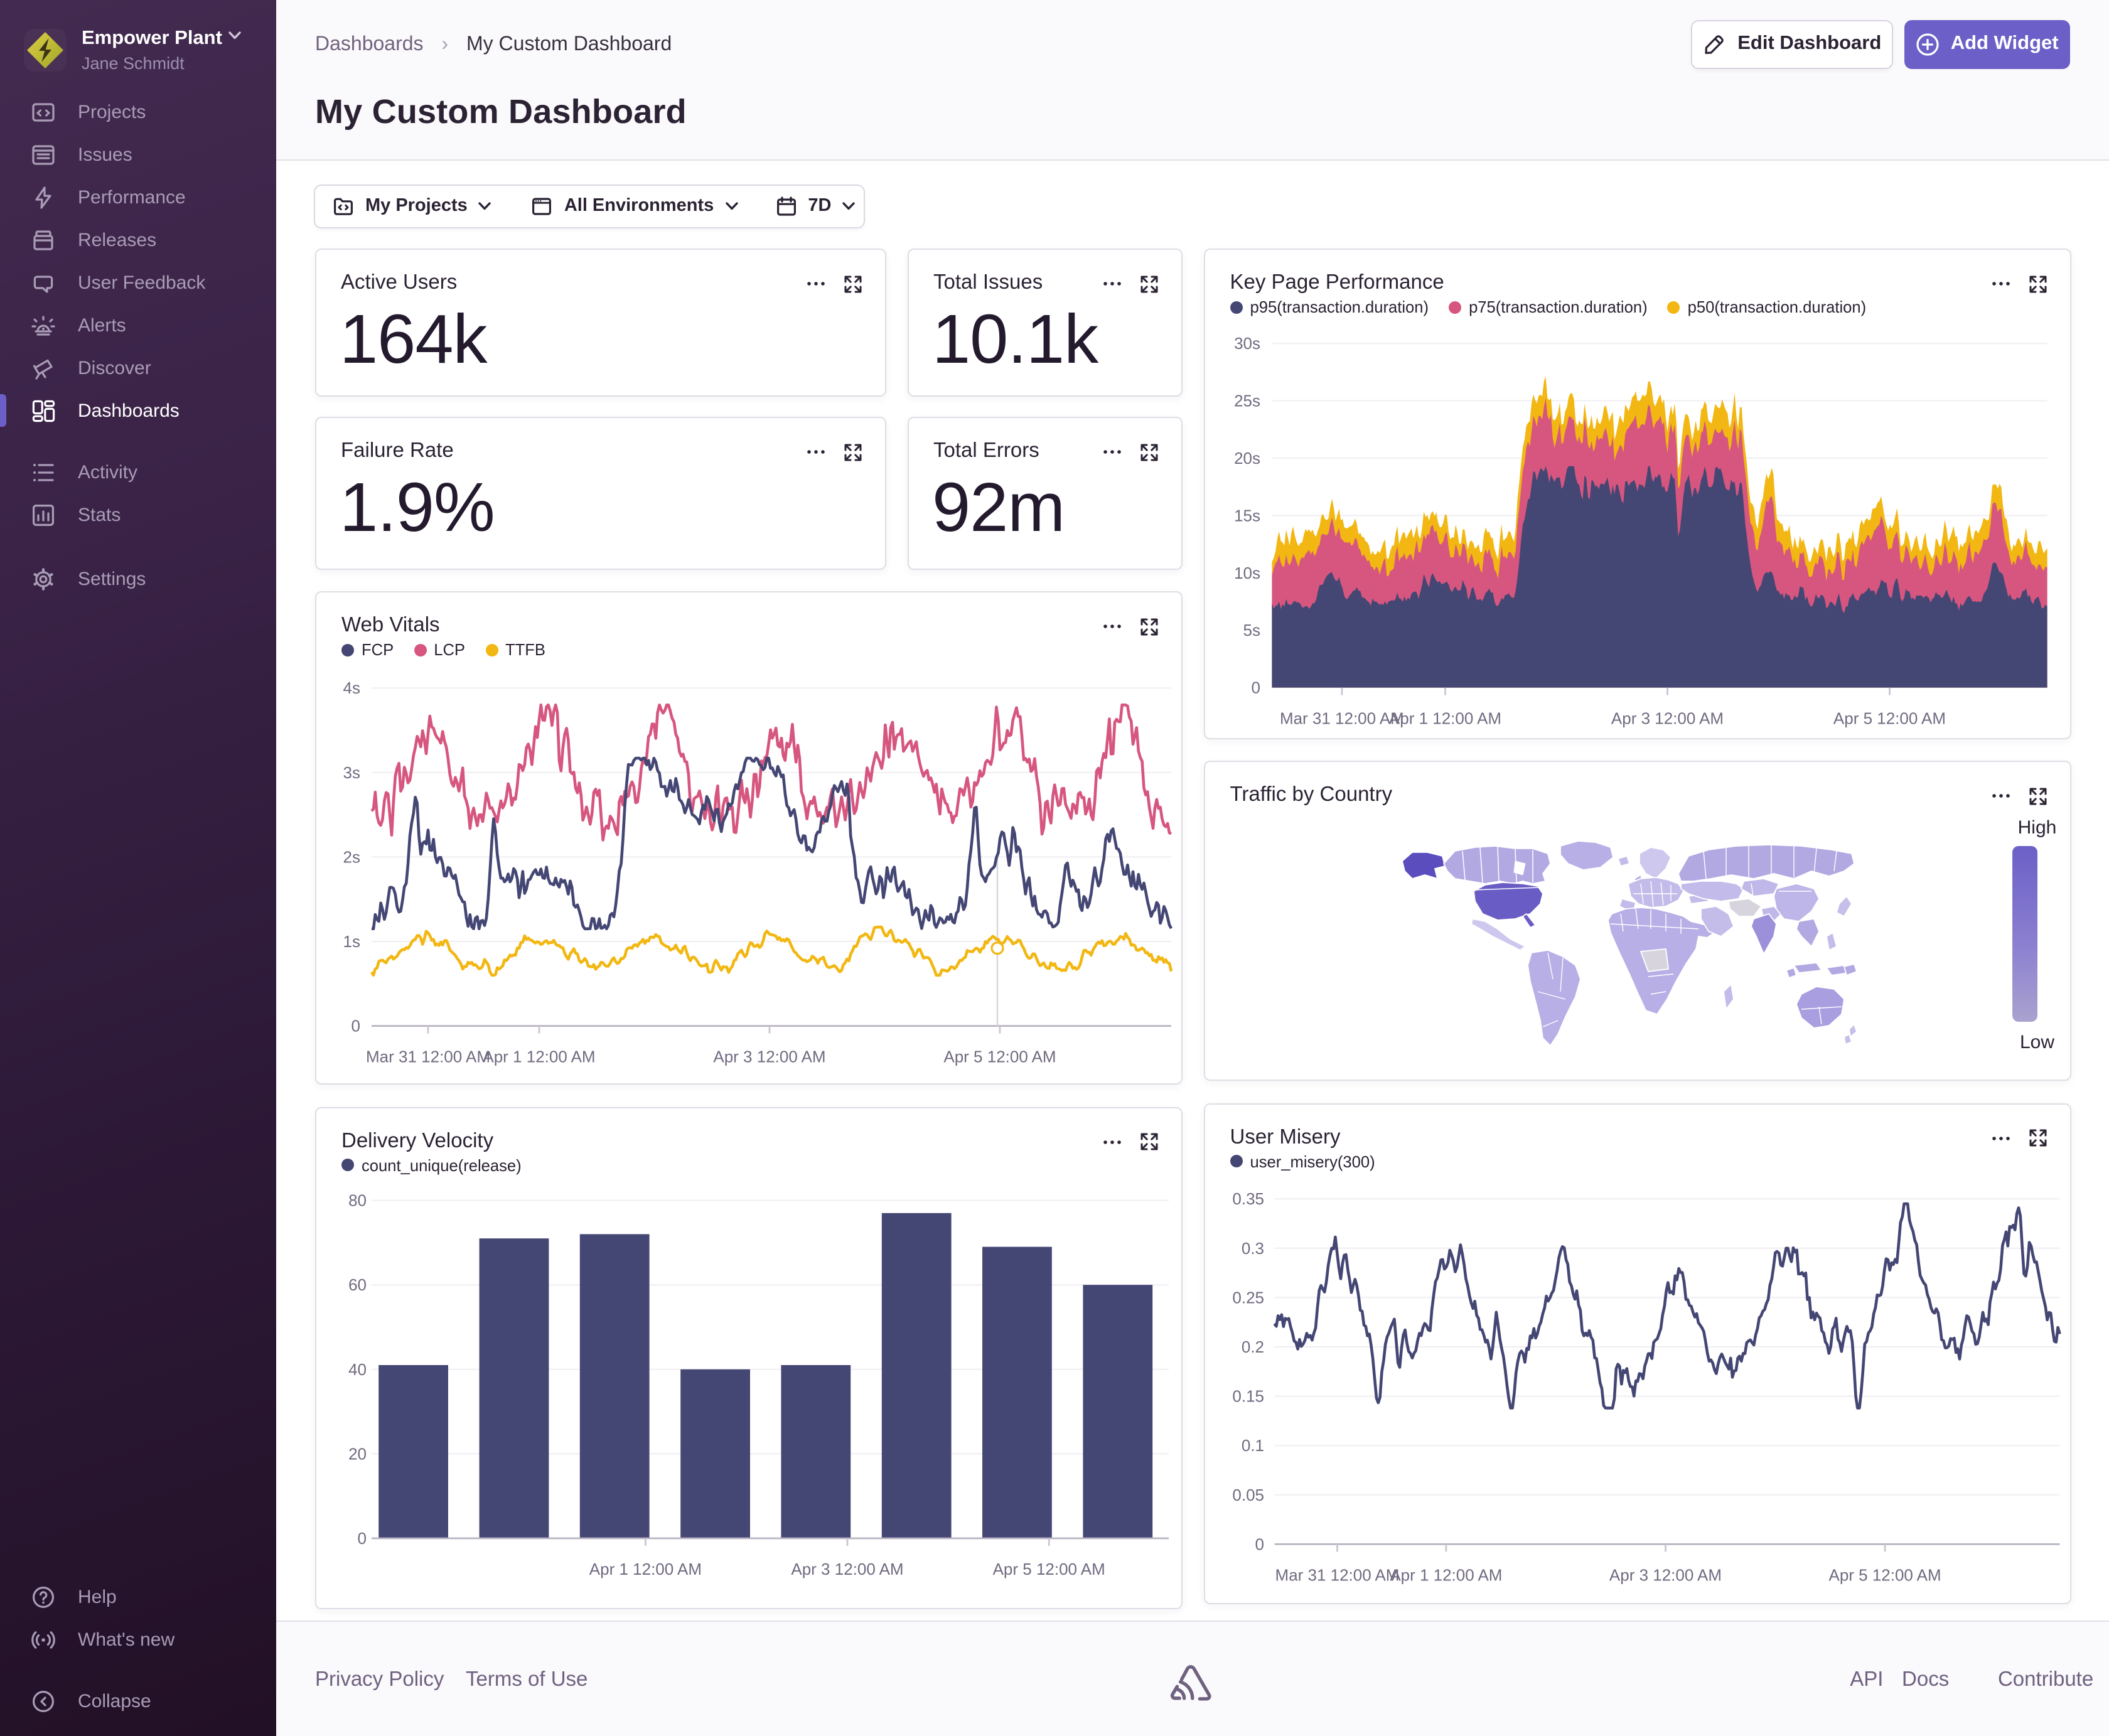 This screenshot has height=1736, width=2109. I want to click on svg-text: 4s, so click(351, 687).